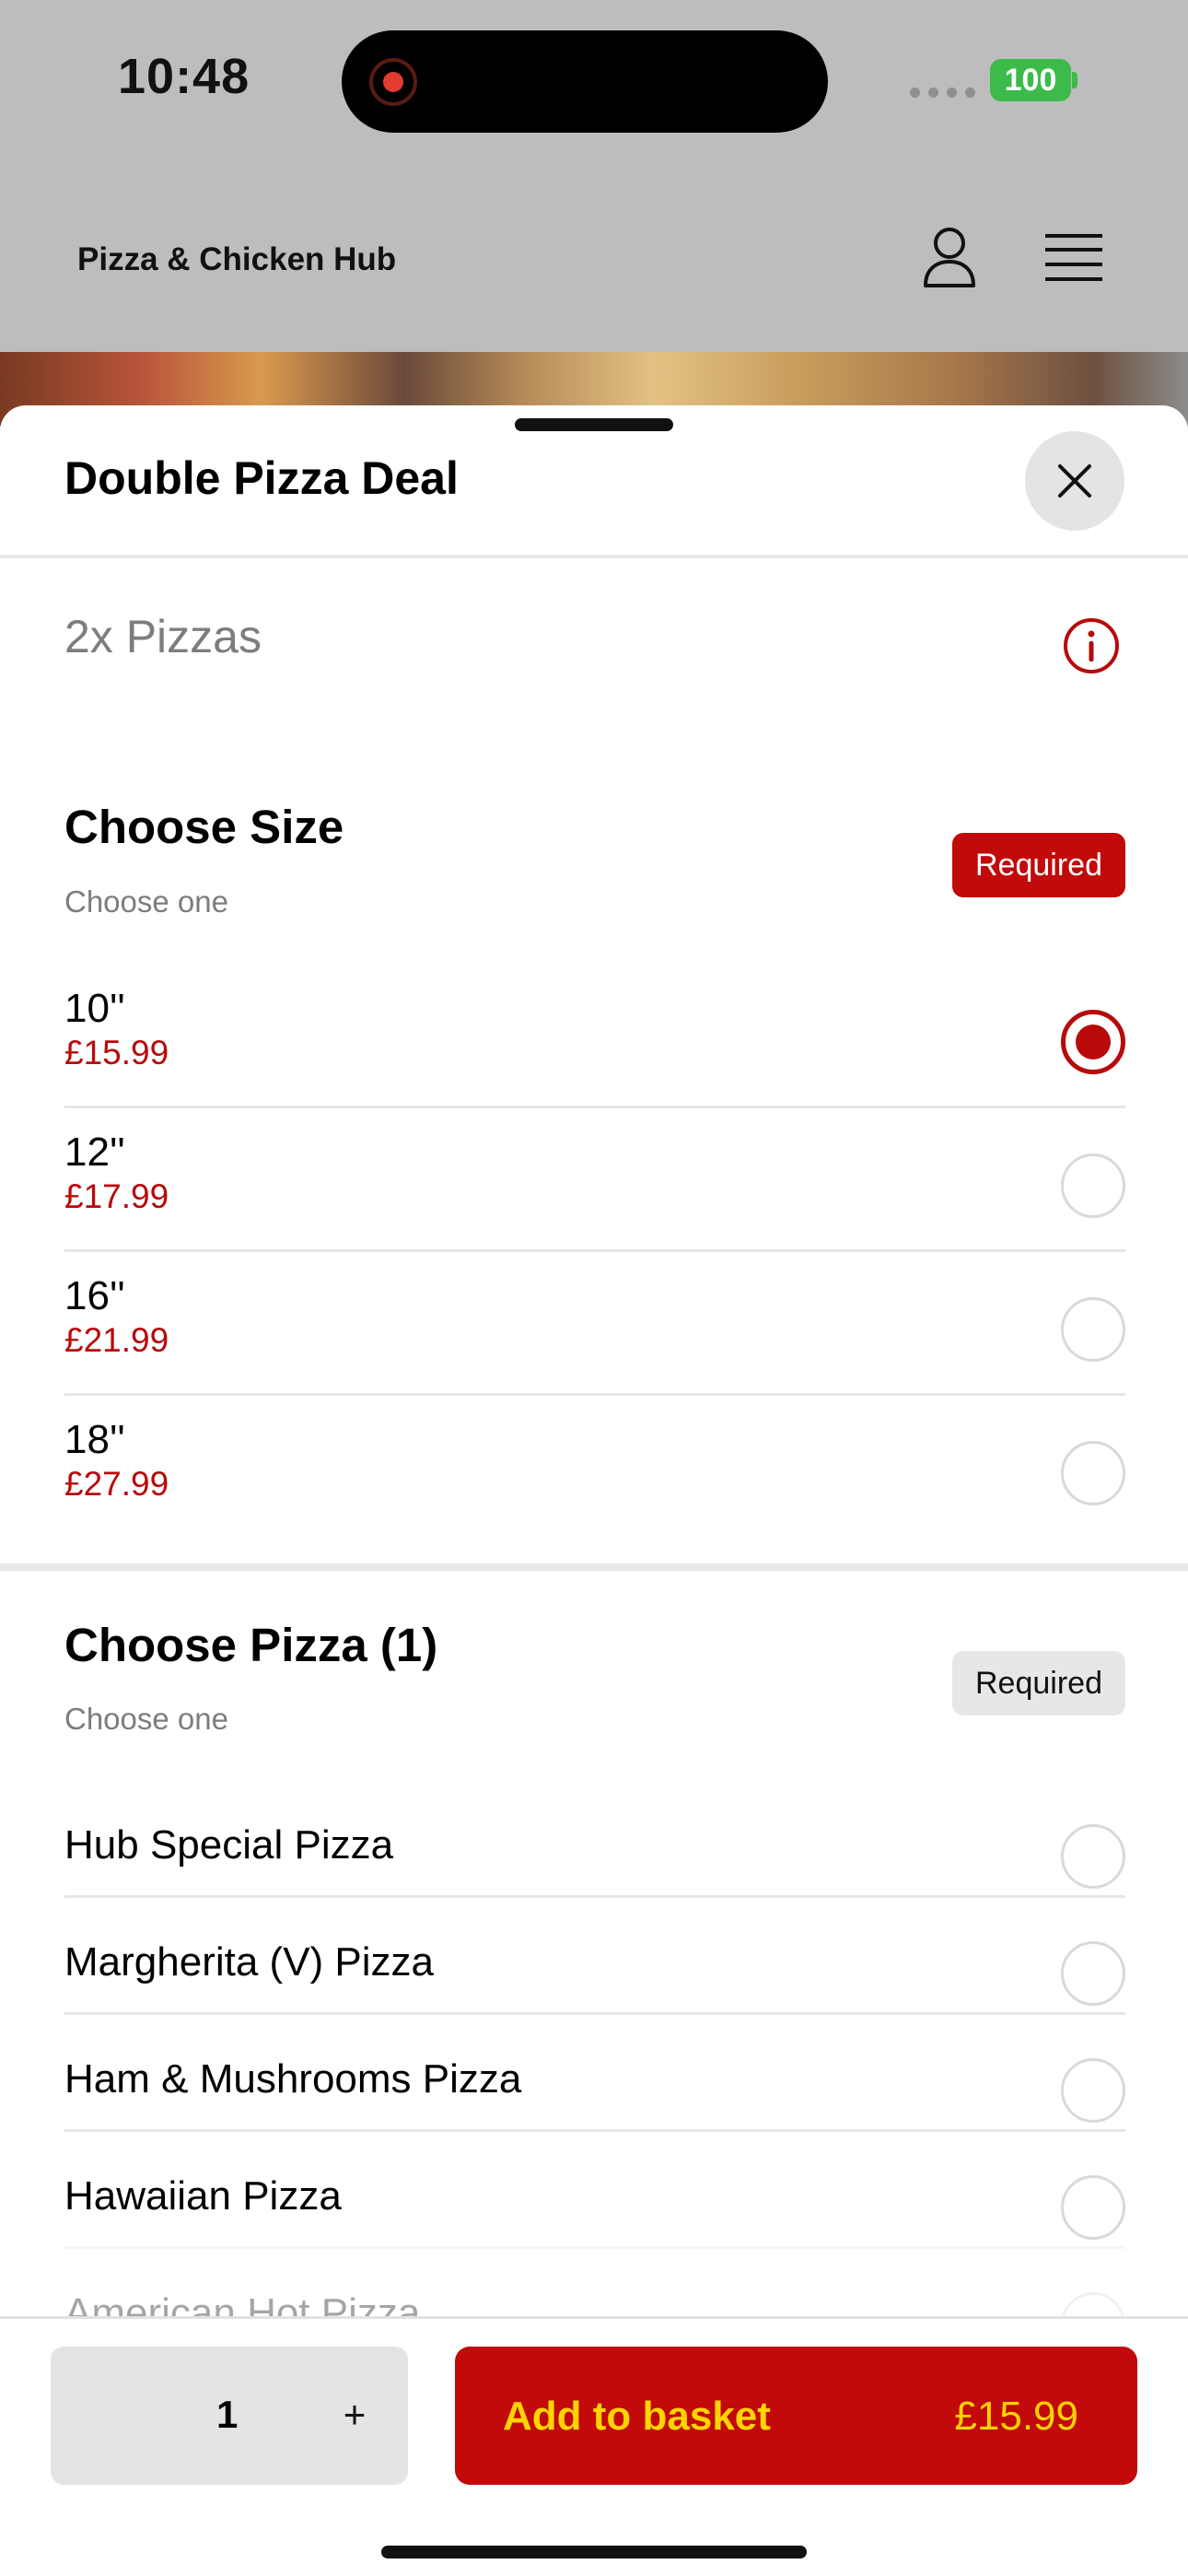 This screenshot has width=1188, height=2576. I want to click on option-price: £21.99, so click(116, 1340).